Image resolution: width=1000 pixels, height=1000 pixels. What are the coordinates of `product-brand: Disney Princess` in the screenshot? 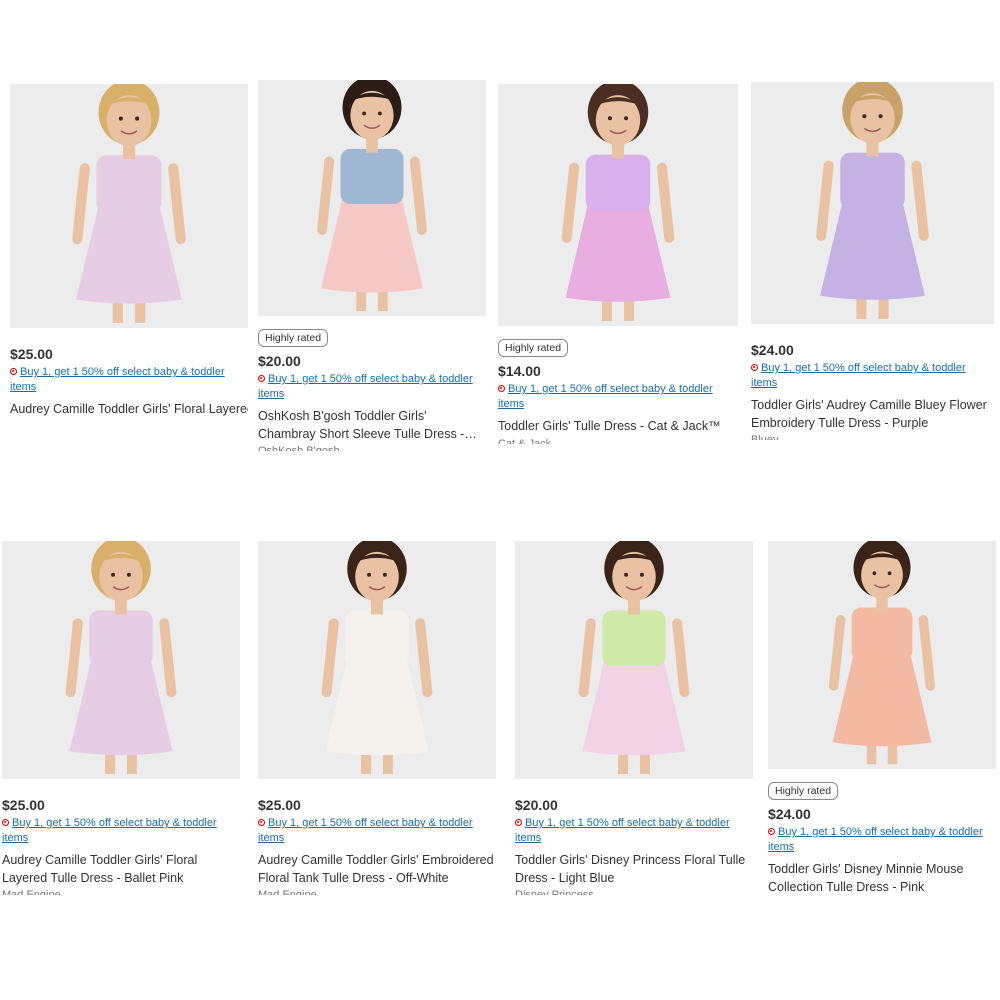 It's located at (554, 892).